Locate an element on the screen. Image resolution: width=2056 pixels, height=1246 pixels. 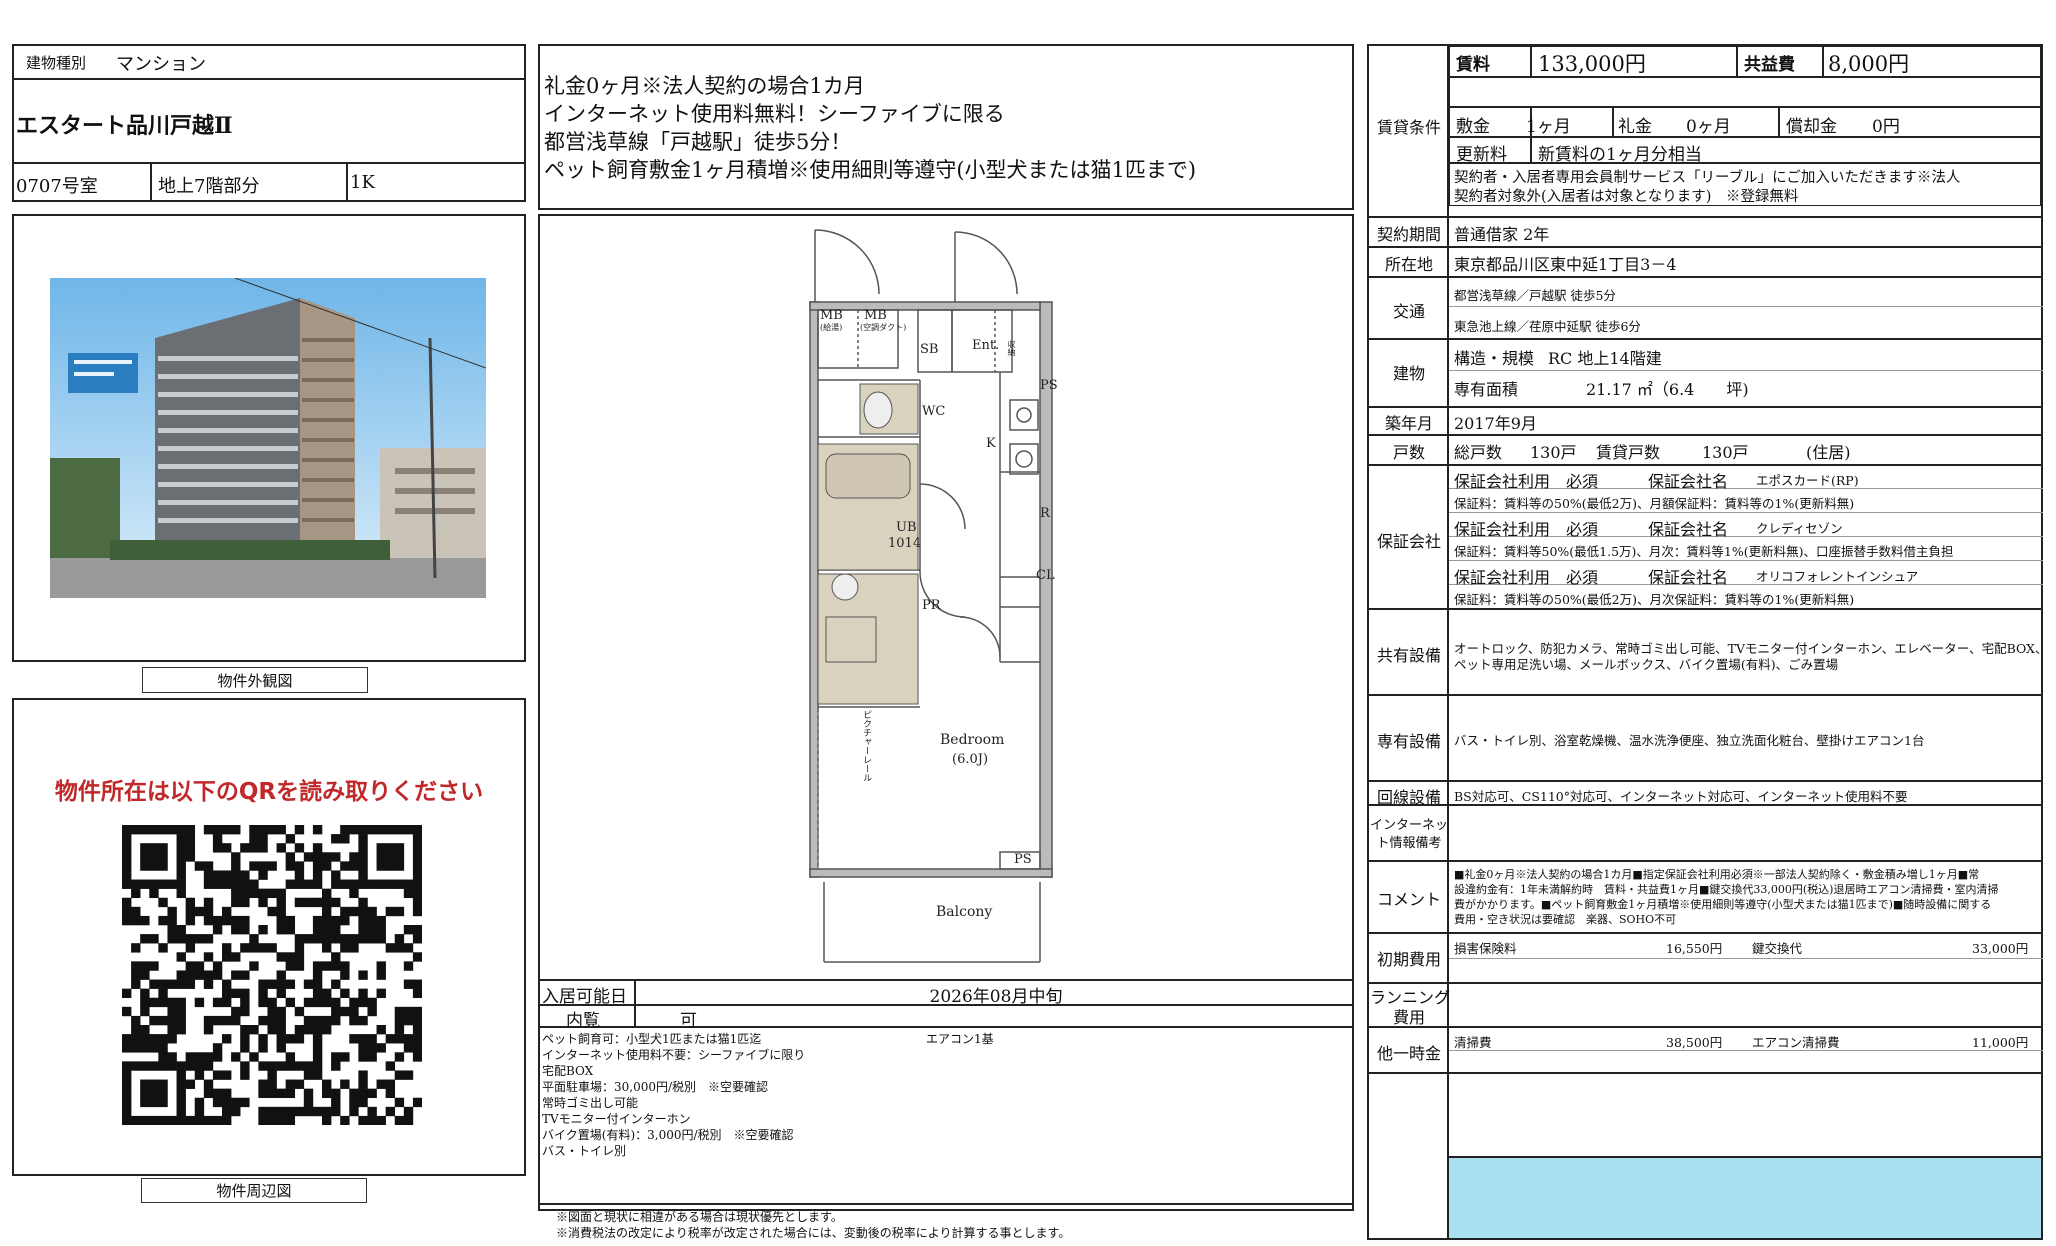
photo-caption: 物件外観図 is located at coordinates (255, 681).